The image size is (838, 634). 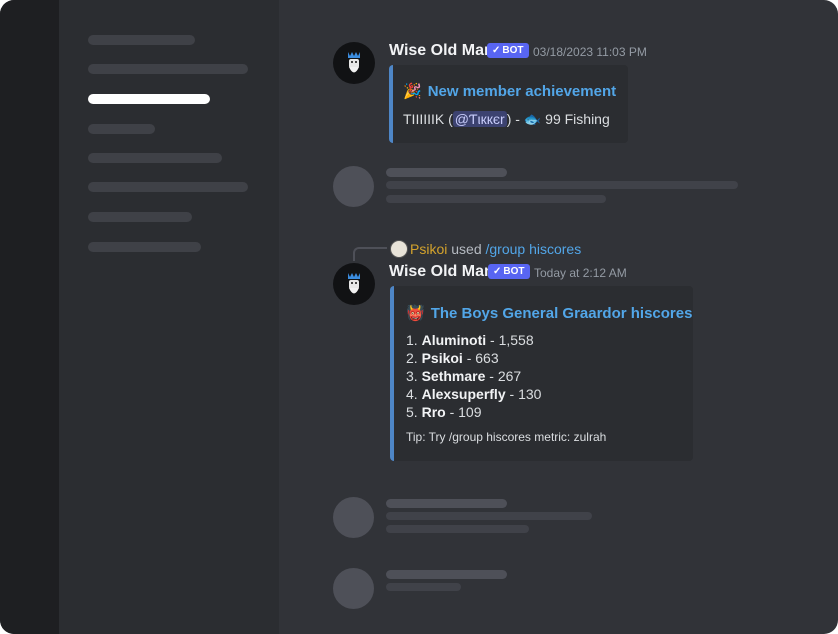 I want to click on hiscore-player: Sethmare, so click(x=453, y=376).